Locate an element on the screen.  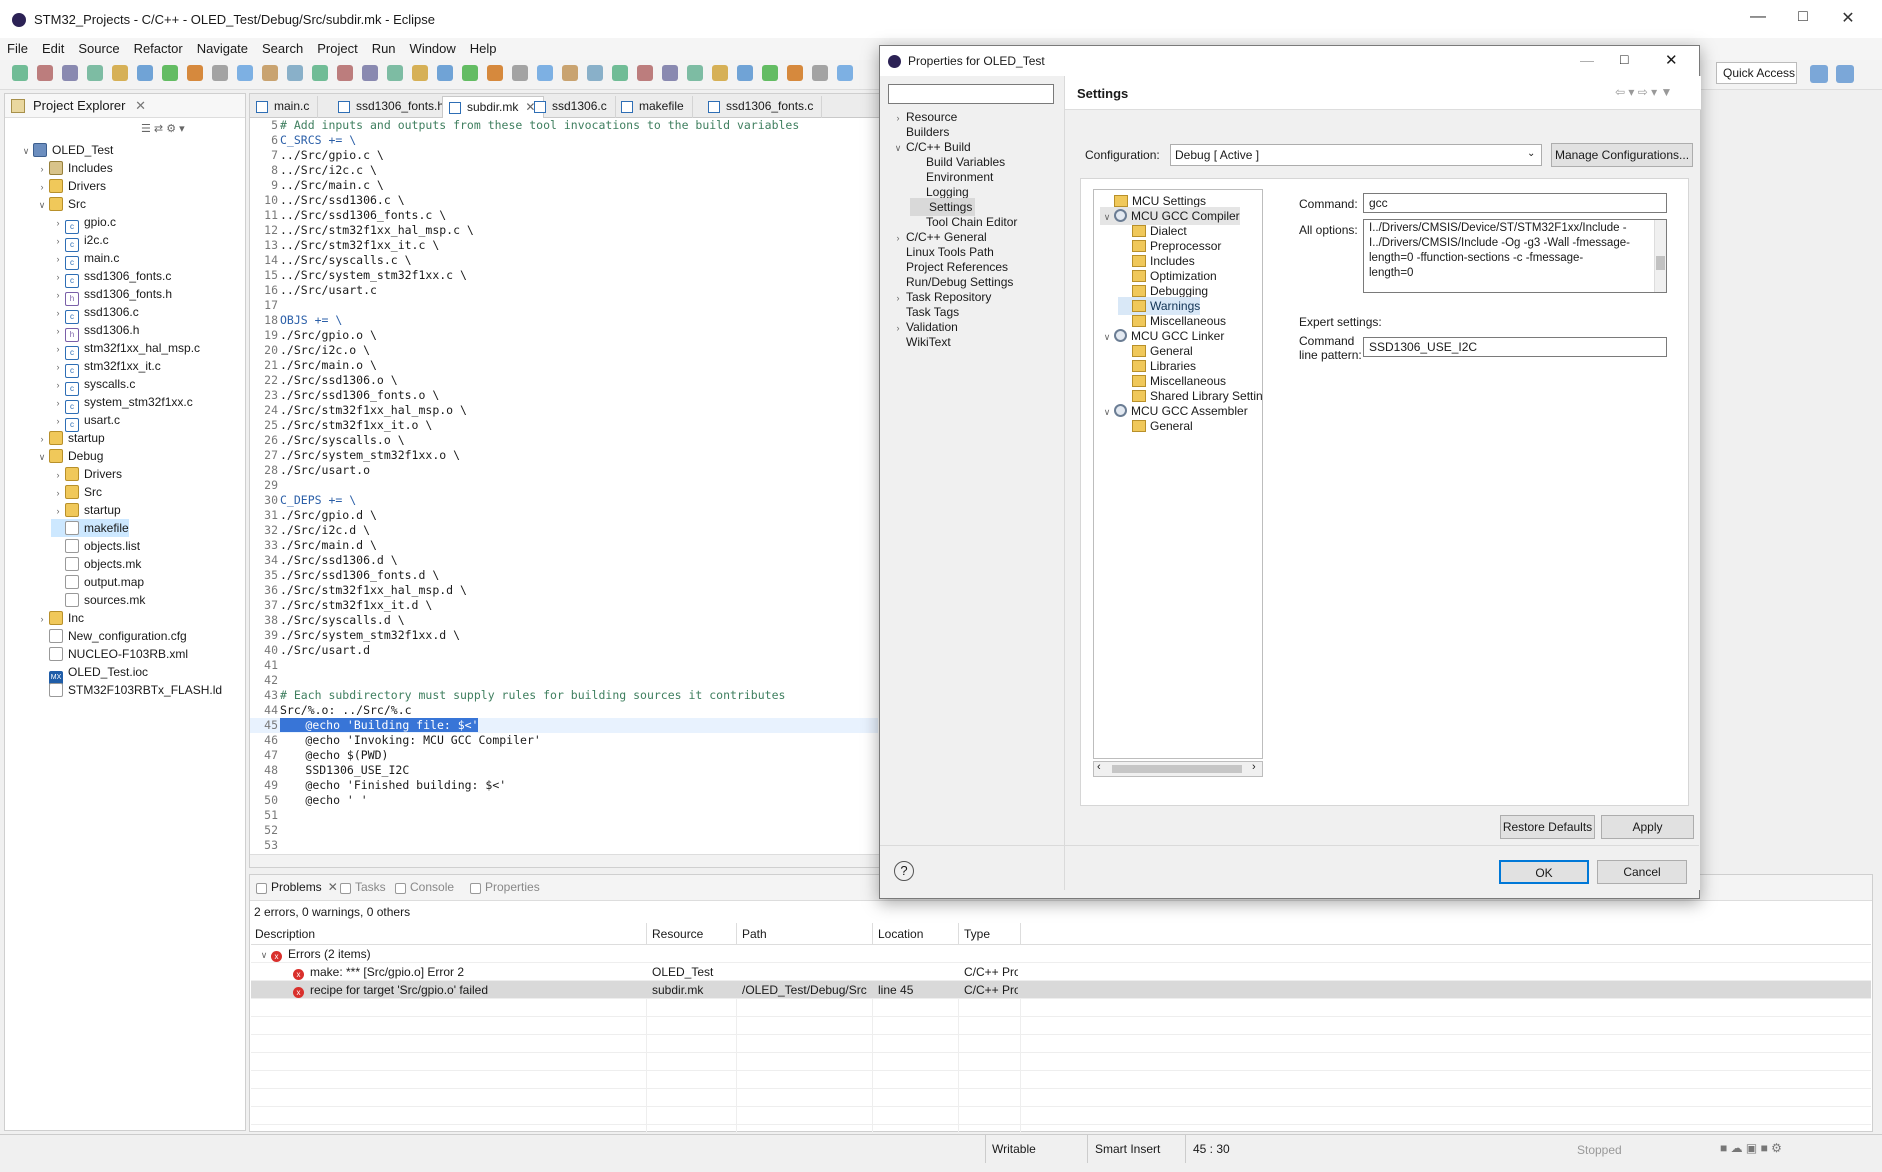
editor-tab: ssd1306.c is located at coordinates (572, 107).